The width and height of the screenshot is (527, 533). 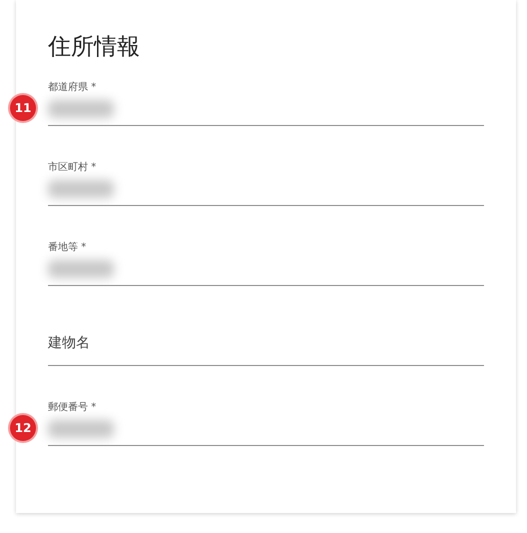 What do you see at coordinates (69, 343) in the screenshot?
I see `field-label: 建物名` at bounding box center [69, 343].